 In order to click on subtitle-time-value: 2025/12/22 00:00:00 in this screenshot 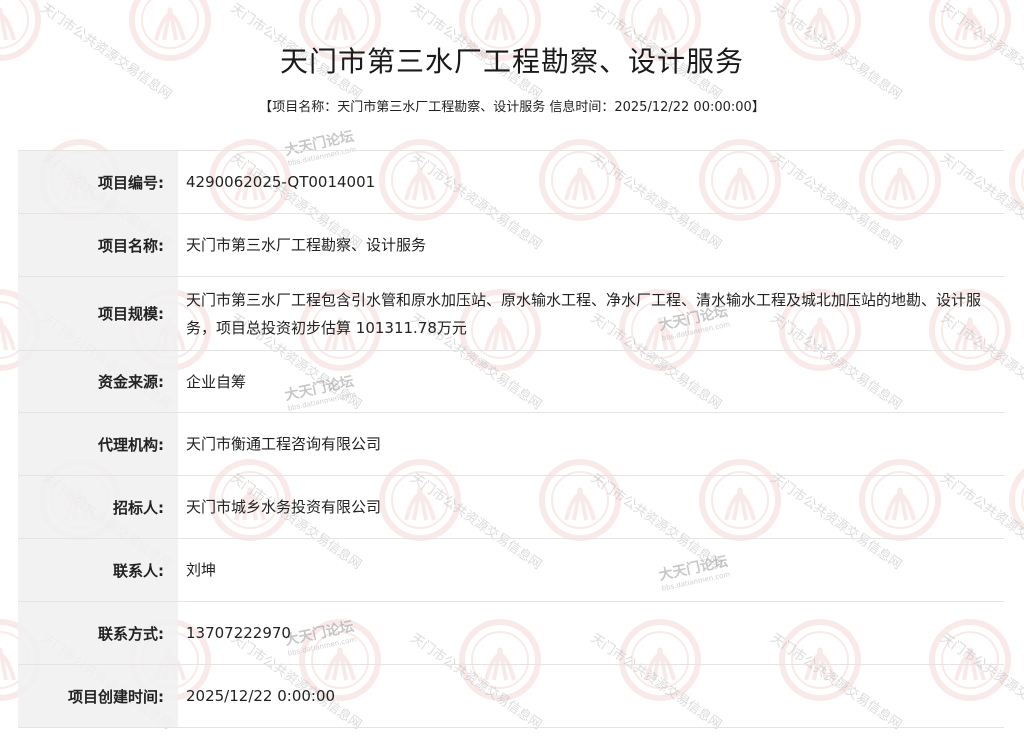, I will do `click(683, 107)`.